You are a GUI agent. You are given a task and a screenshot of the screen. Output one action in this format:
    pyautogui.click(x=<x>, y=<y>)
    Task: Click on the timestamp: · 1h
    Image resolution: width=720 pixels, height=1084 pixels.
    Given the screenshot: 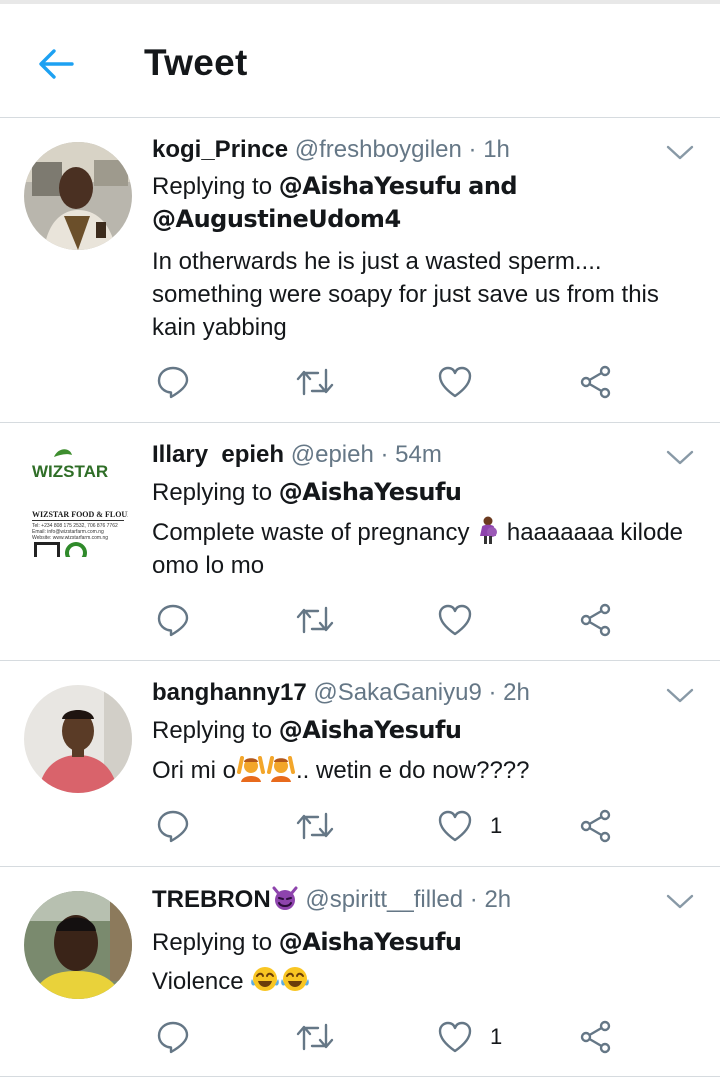 What is the action you would take?
    pyautogui.click(x=489, y=149)
    